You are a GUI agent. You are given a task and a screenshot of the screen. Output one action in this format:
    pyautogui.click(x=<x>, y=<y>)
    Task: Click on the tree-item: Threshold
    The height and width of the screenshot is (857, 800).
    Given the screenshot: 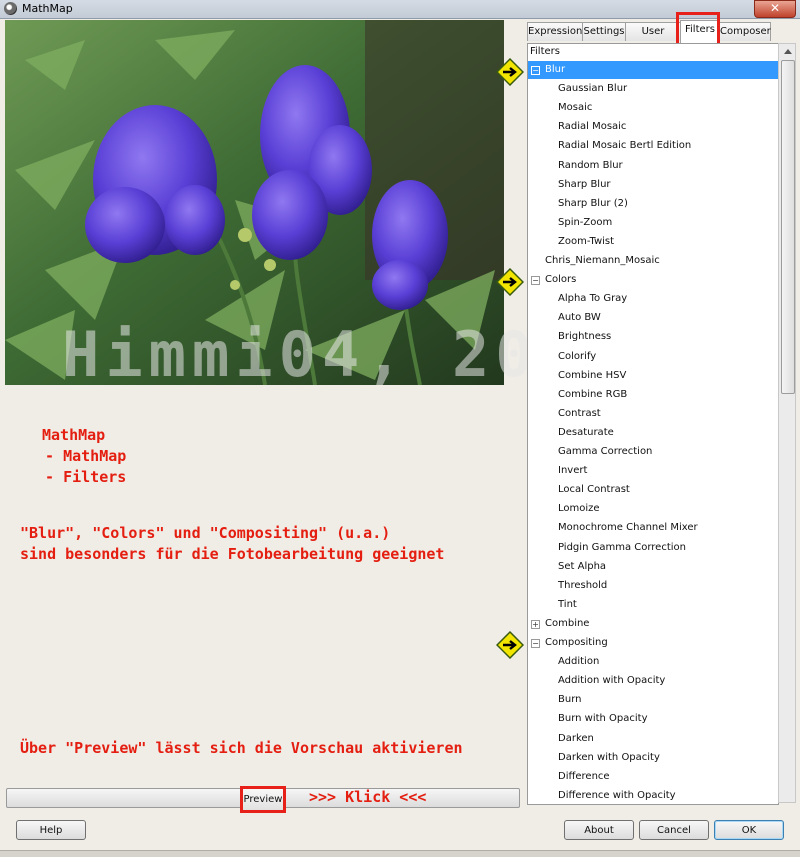 What is the action you would take?
    pyautogui.click(x=653, y=586)
    